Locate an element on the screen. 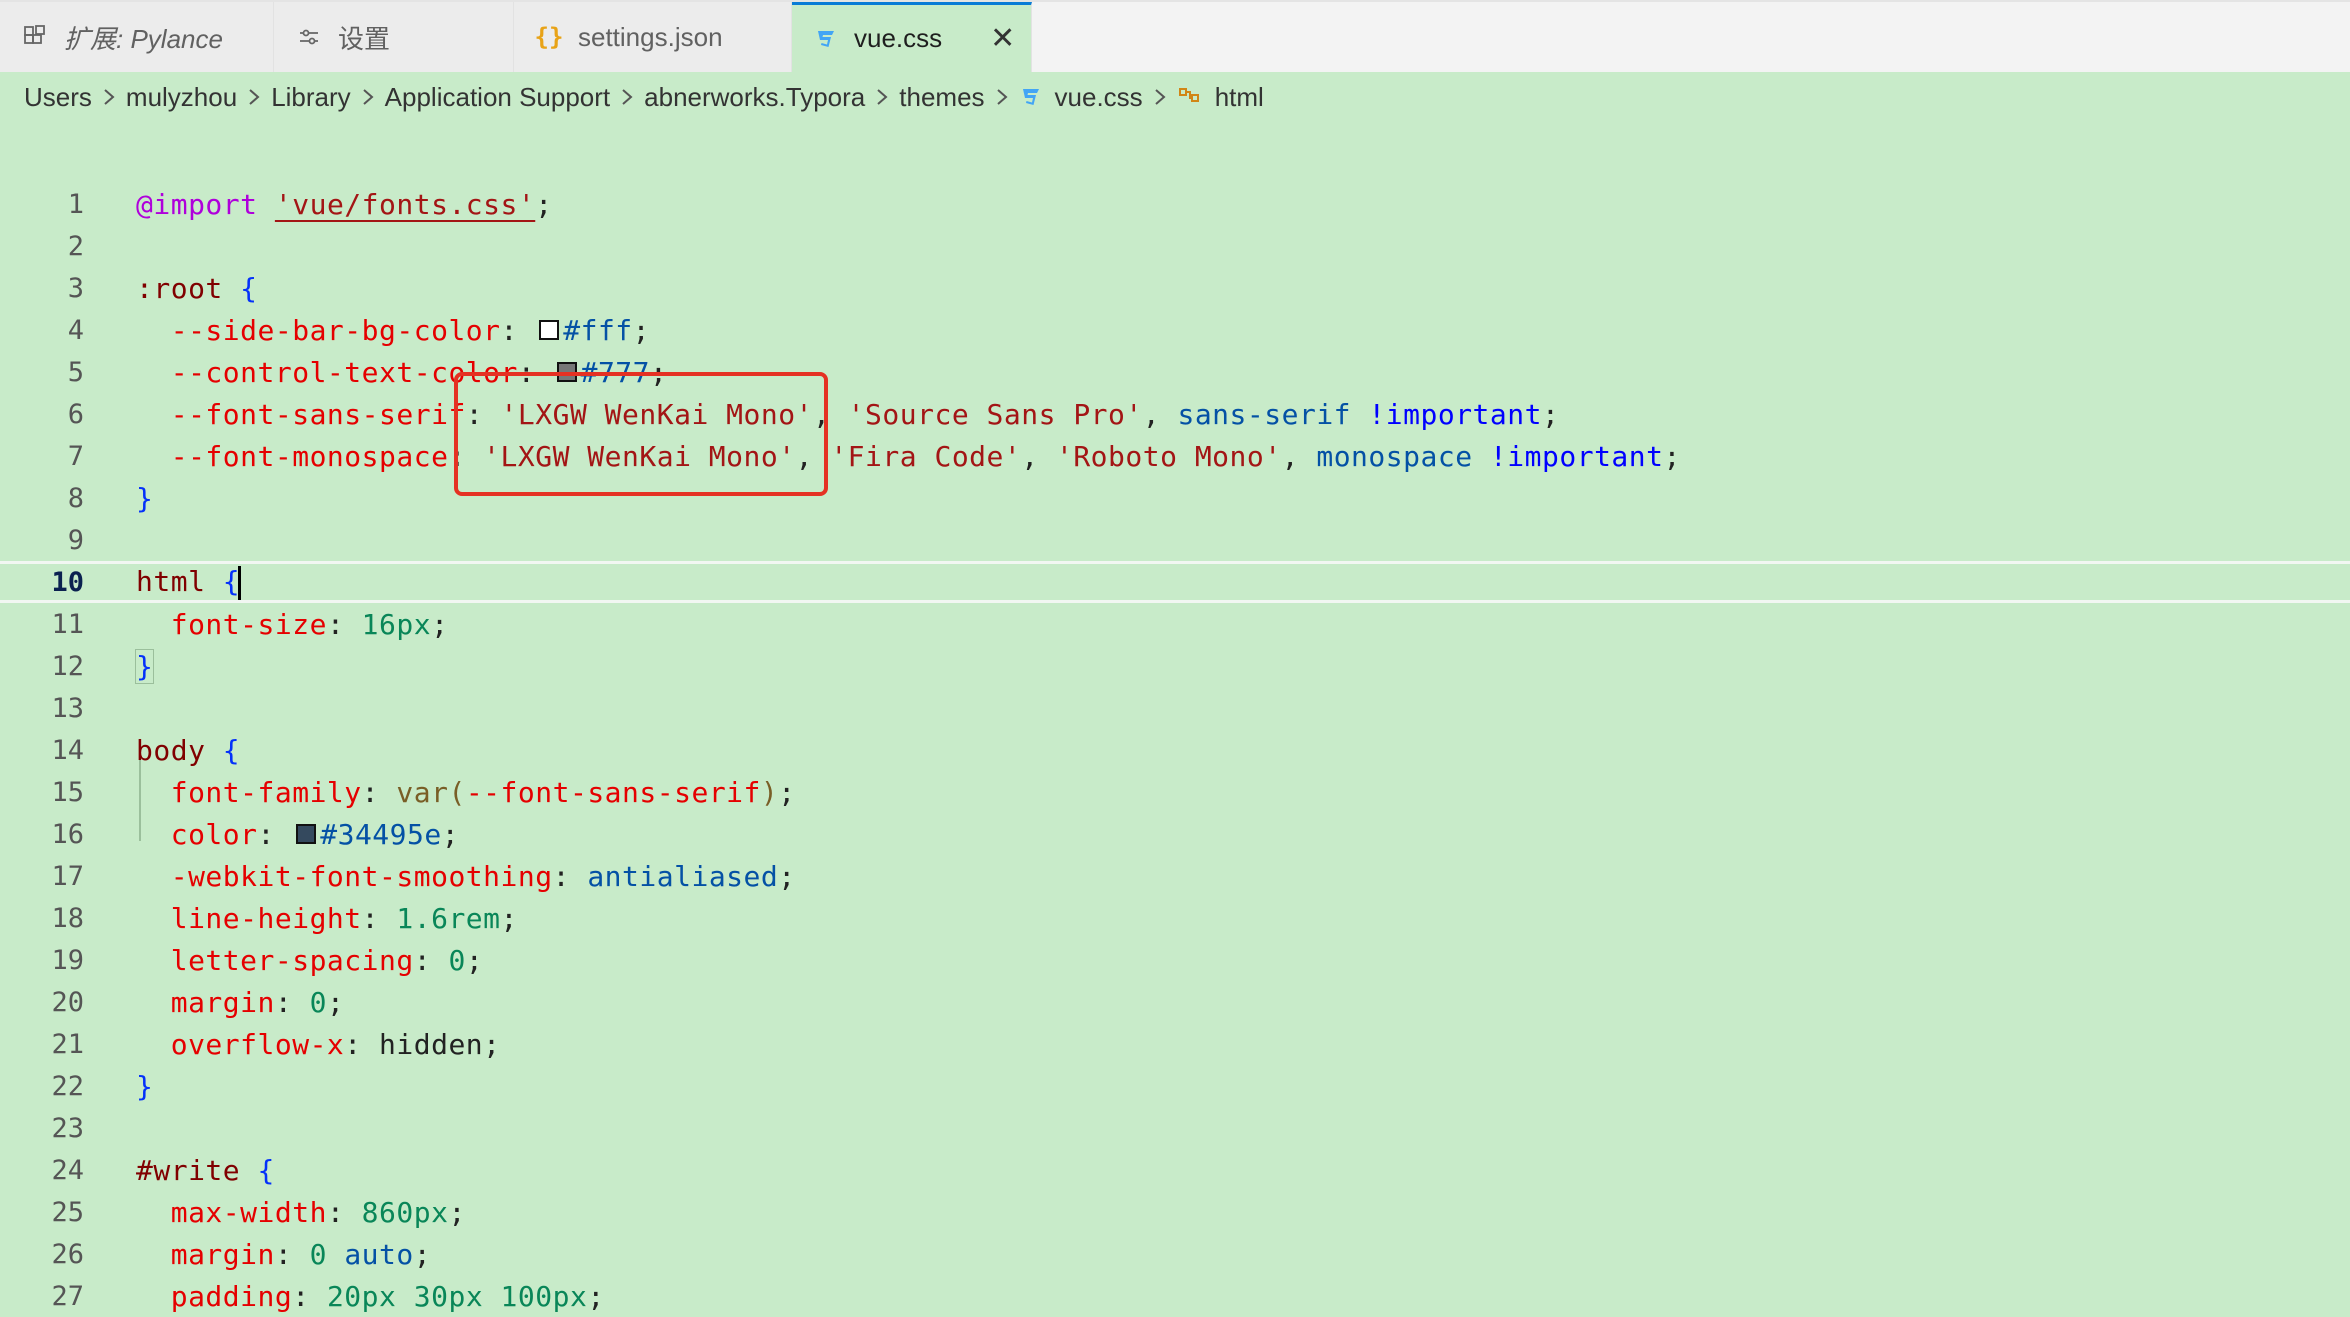 Image resolution: width=2350 pixels, height=1317 pixels. code-text: margin: 0 auto; is located at coordinates (283, 1254).